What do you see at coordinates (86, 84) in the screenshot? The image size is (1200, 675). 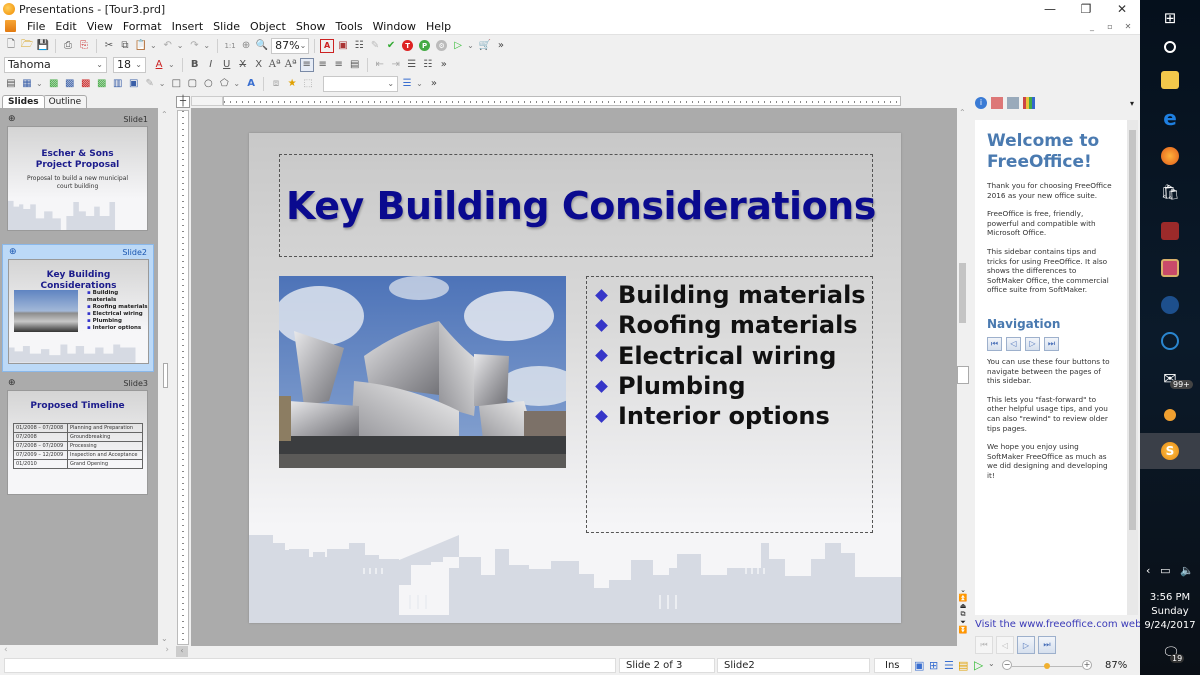 I see `insert-textart-icon: ▩` at bounding box center [86, 84].